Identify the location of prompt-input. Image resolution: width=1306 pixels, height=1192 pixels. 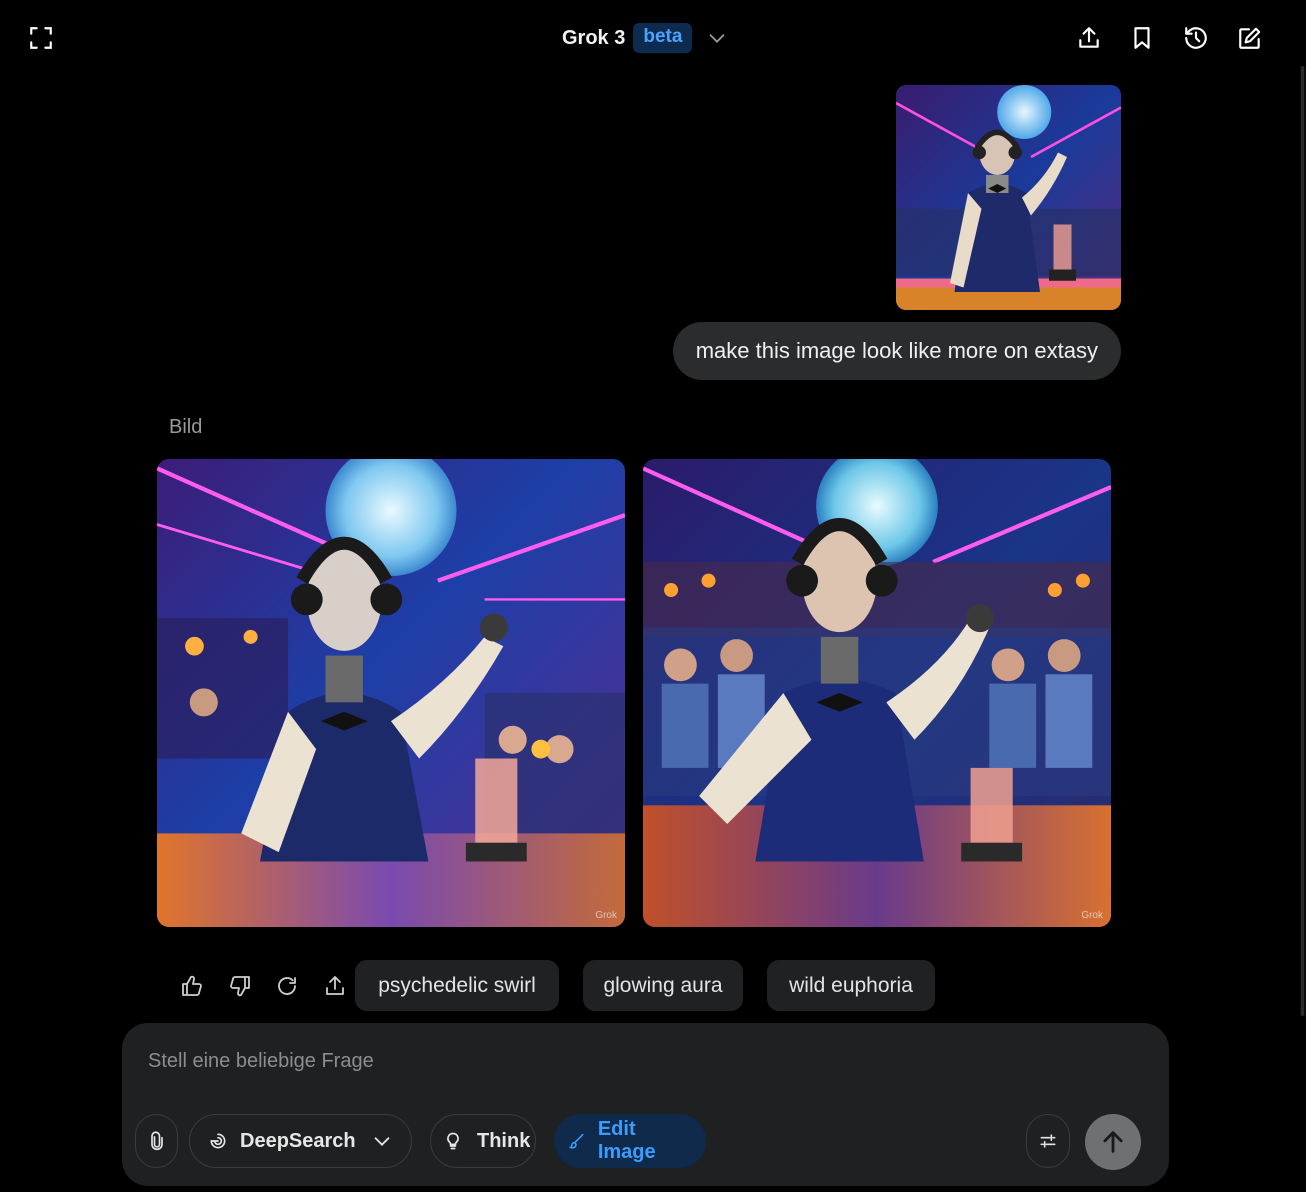
(628, 1061).